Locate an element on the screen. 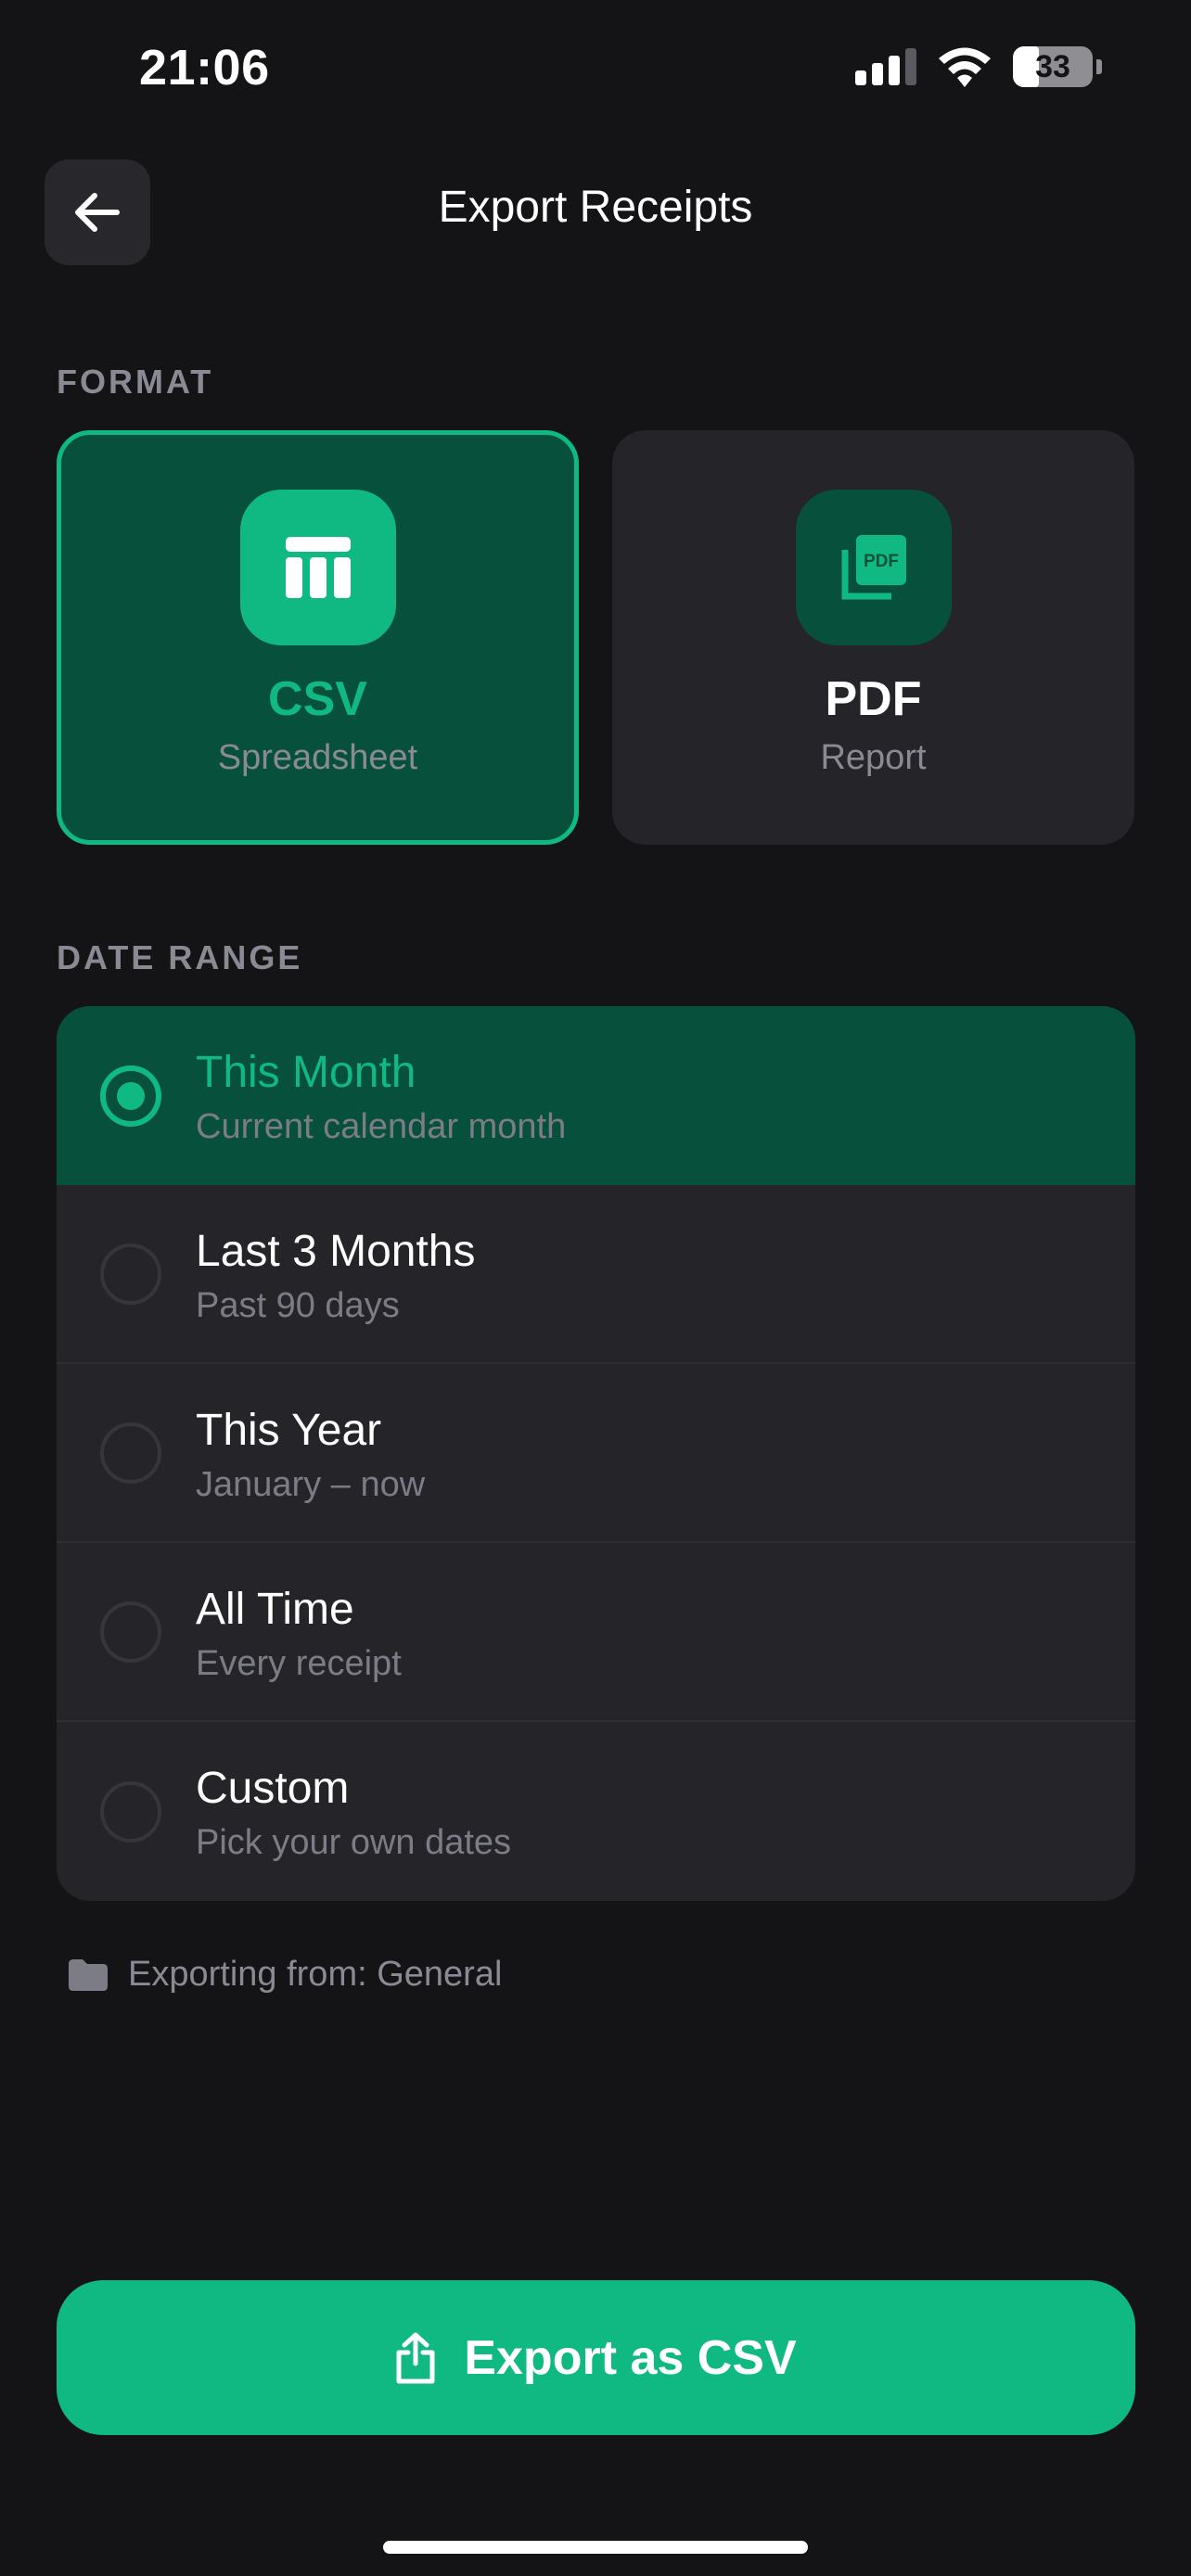  range-description: Every receipt is located at coordinates (299, 1664).